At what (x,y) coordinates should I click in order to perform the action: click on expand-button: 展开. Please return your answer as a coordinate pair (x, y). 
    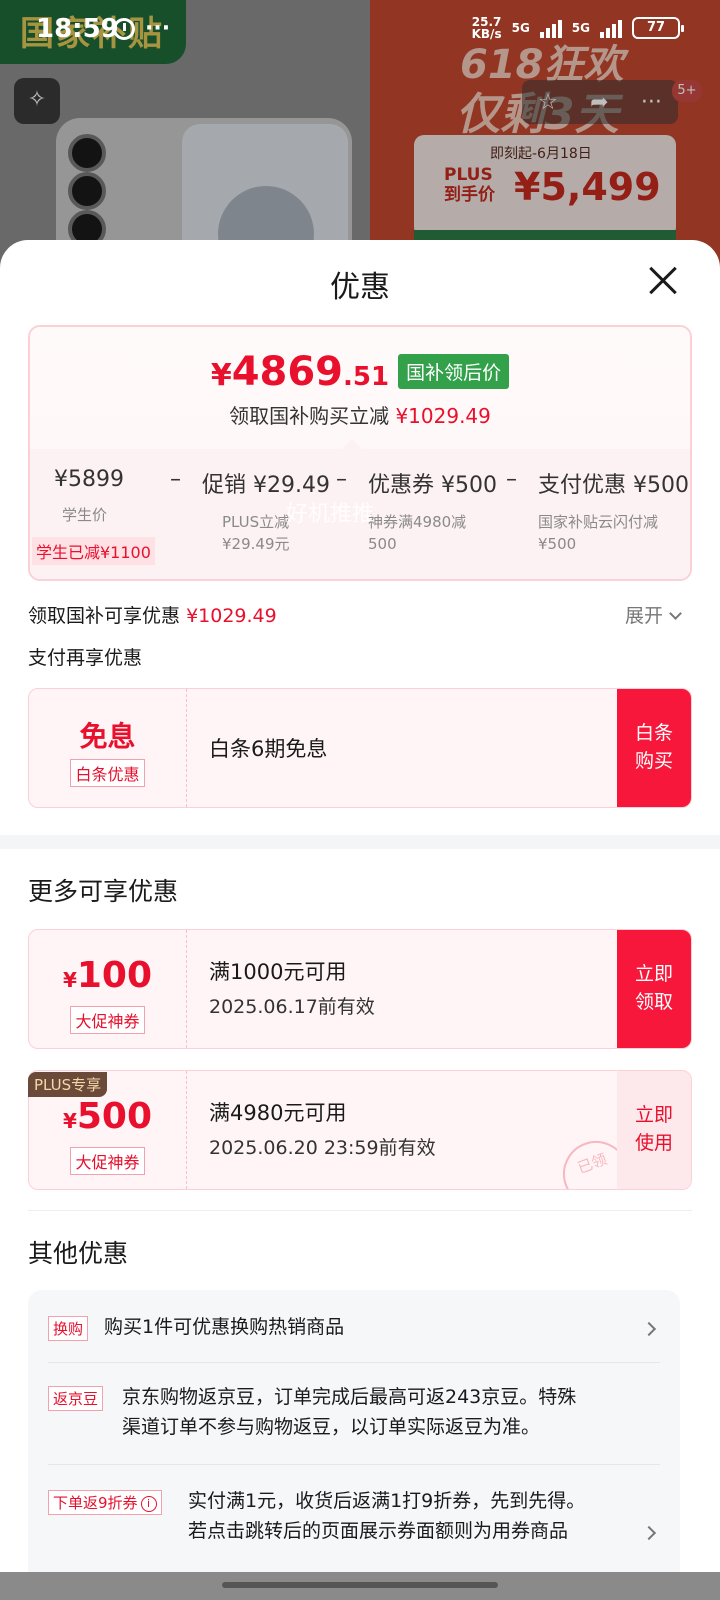
    Looking at the image, I should click on (653, 614).